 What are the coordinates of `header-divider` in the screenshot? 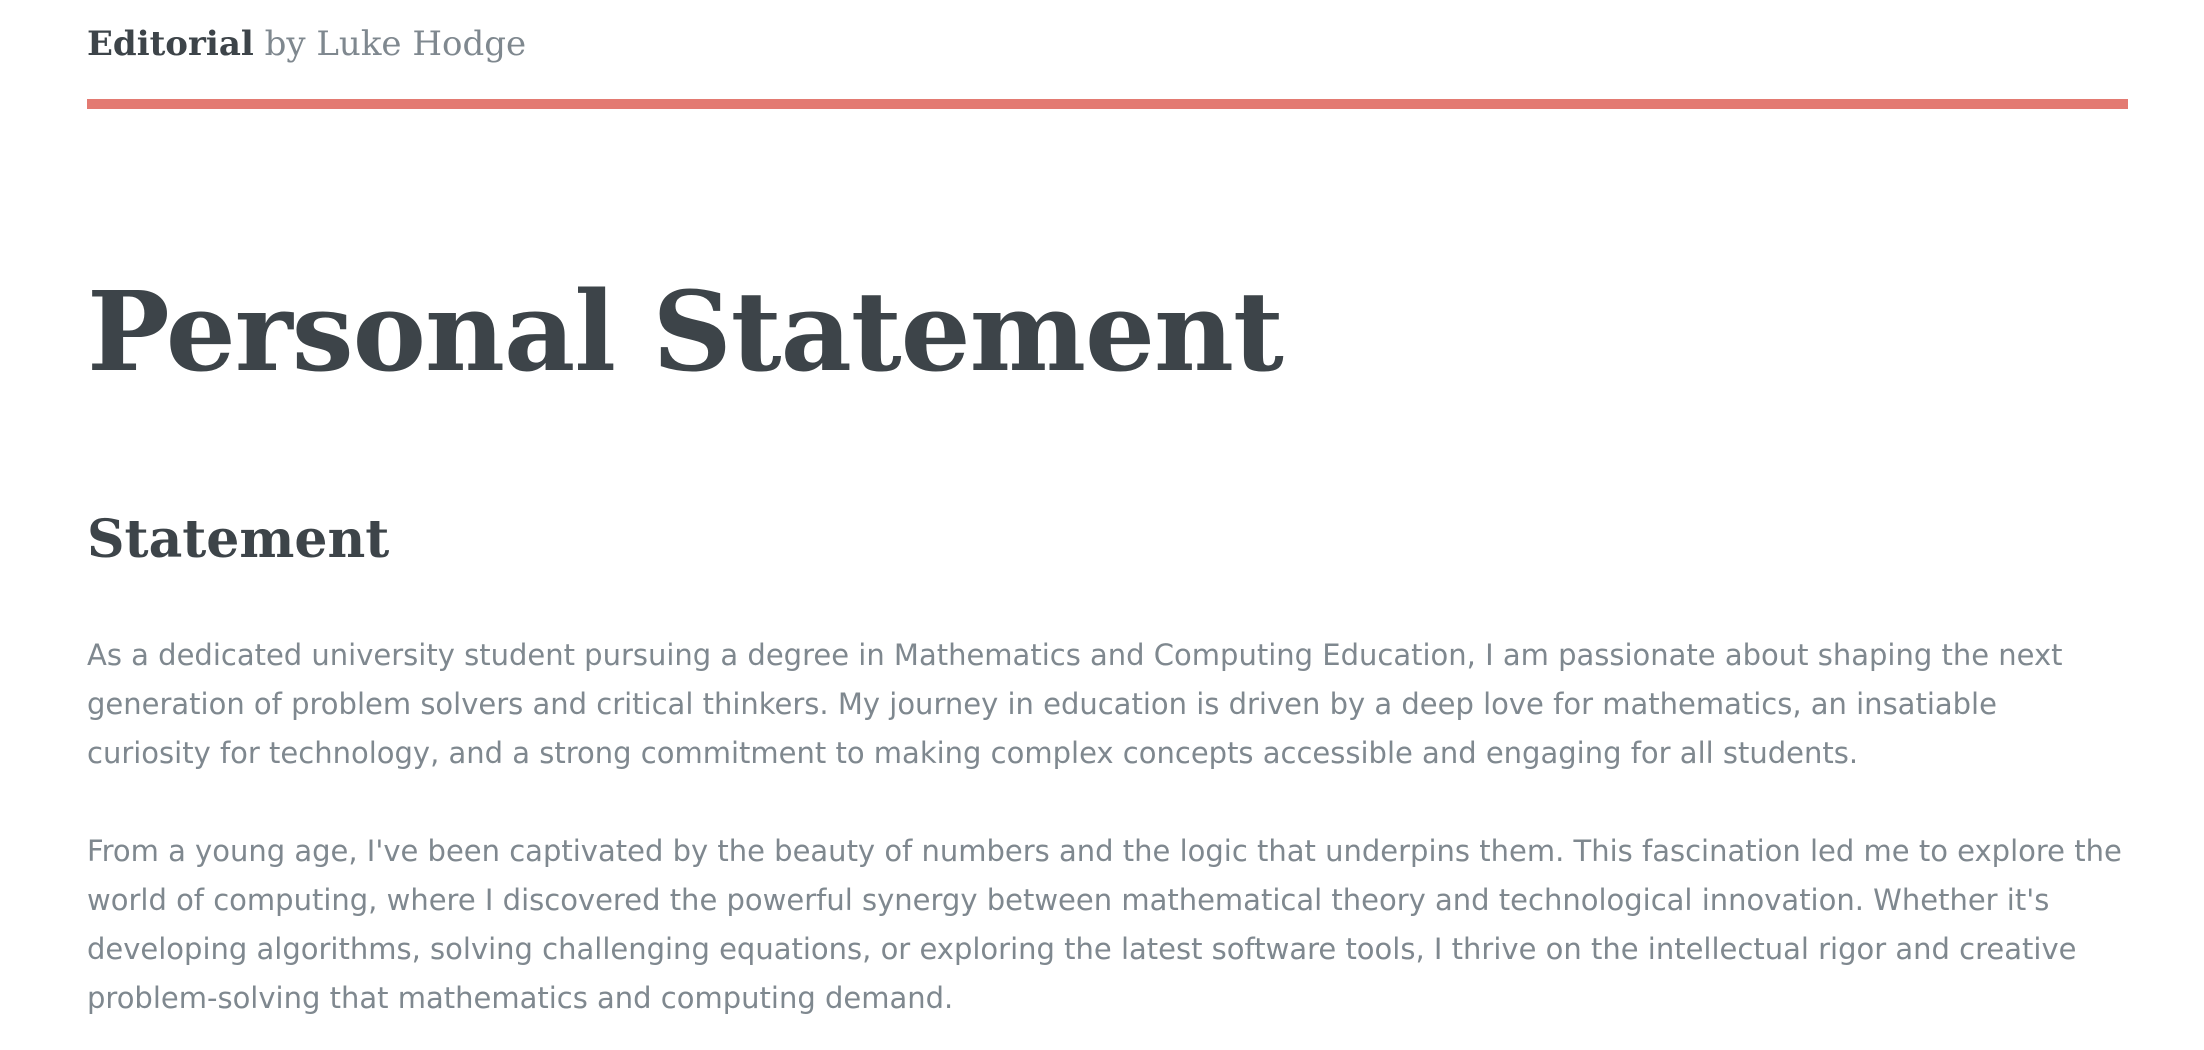 It's located at (1107, 104).